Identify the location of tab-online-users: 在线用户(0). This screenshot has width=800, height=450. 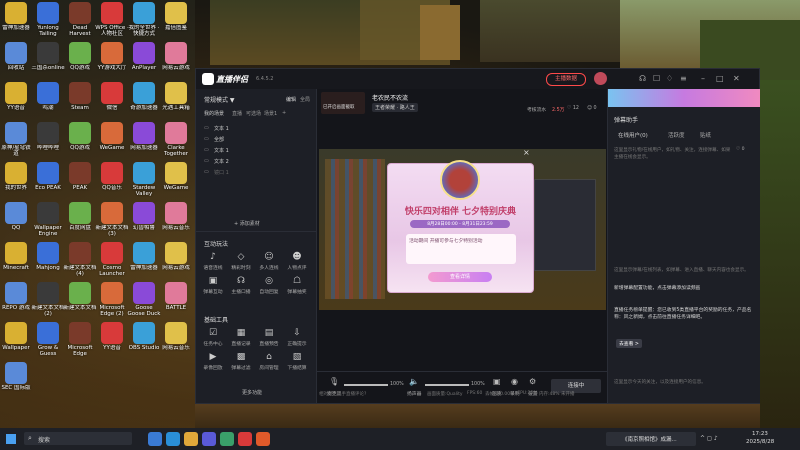
(633, 135).